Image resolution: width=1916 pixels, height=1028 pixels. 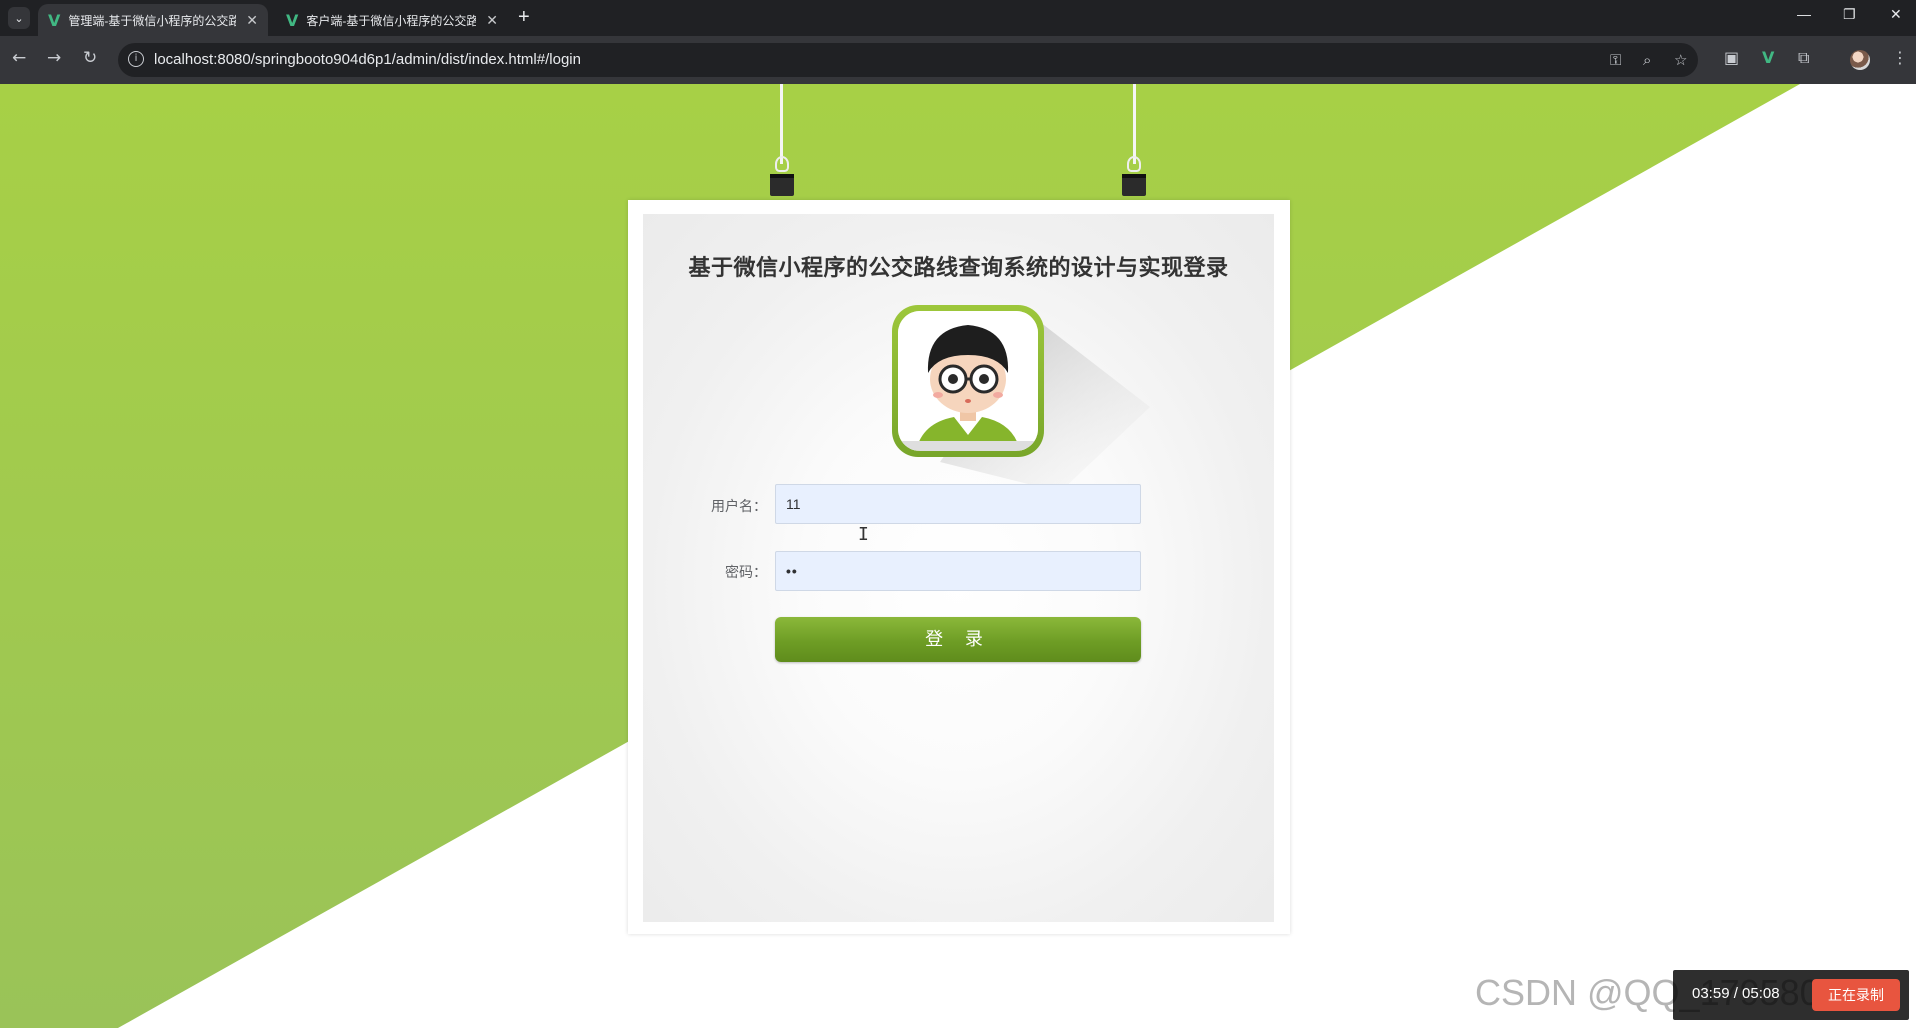 I want to click on recorder-time: 03:59 / 05:08, so click(x=1736, y=993).